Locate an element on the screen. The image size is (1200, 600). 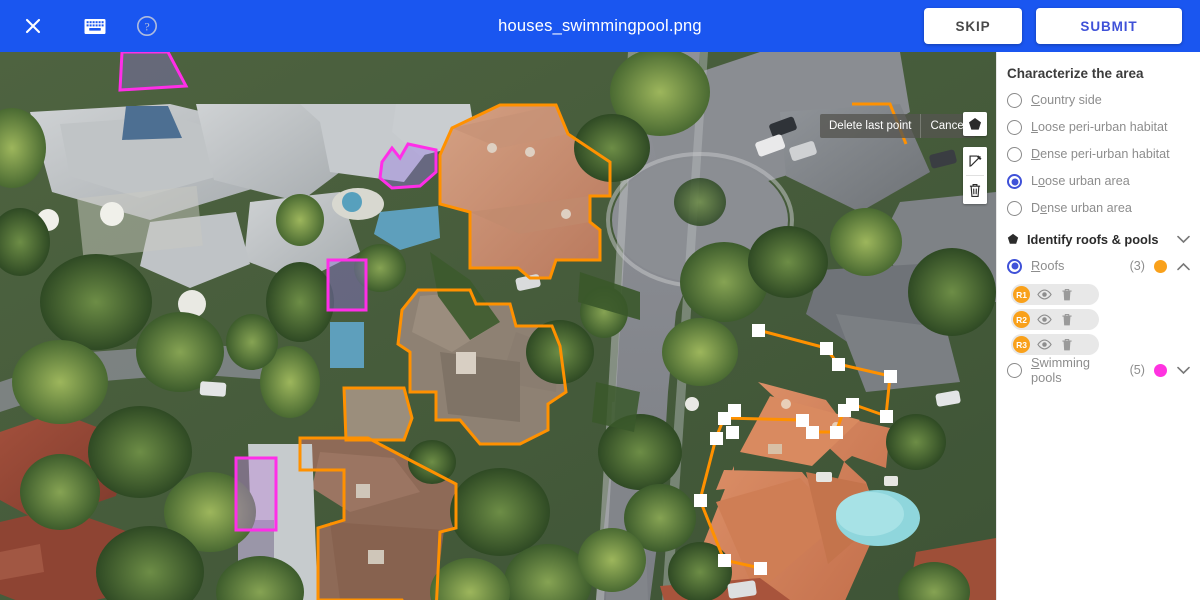
radio-label: Dense peri-urban habitat is located at coordinates (1100, 154).